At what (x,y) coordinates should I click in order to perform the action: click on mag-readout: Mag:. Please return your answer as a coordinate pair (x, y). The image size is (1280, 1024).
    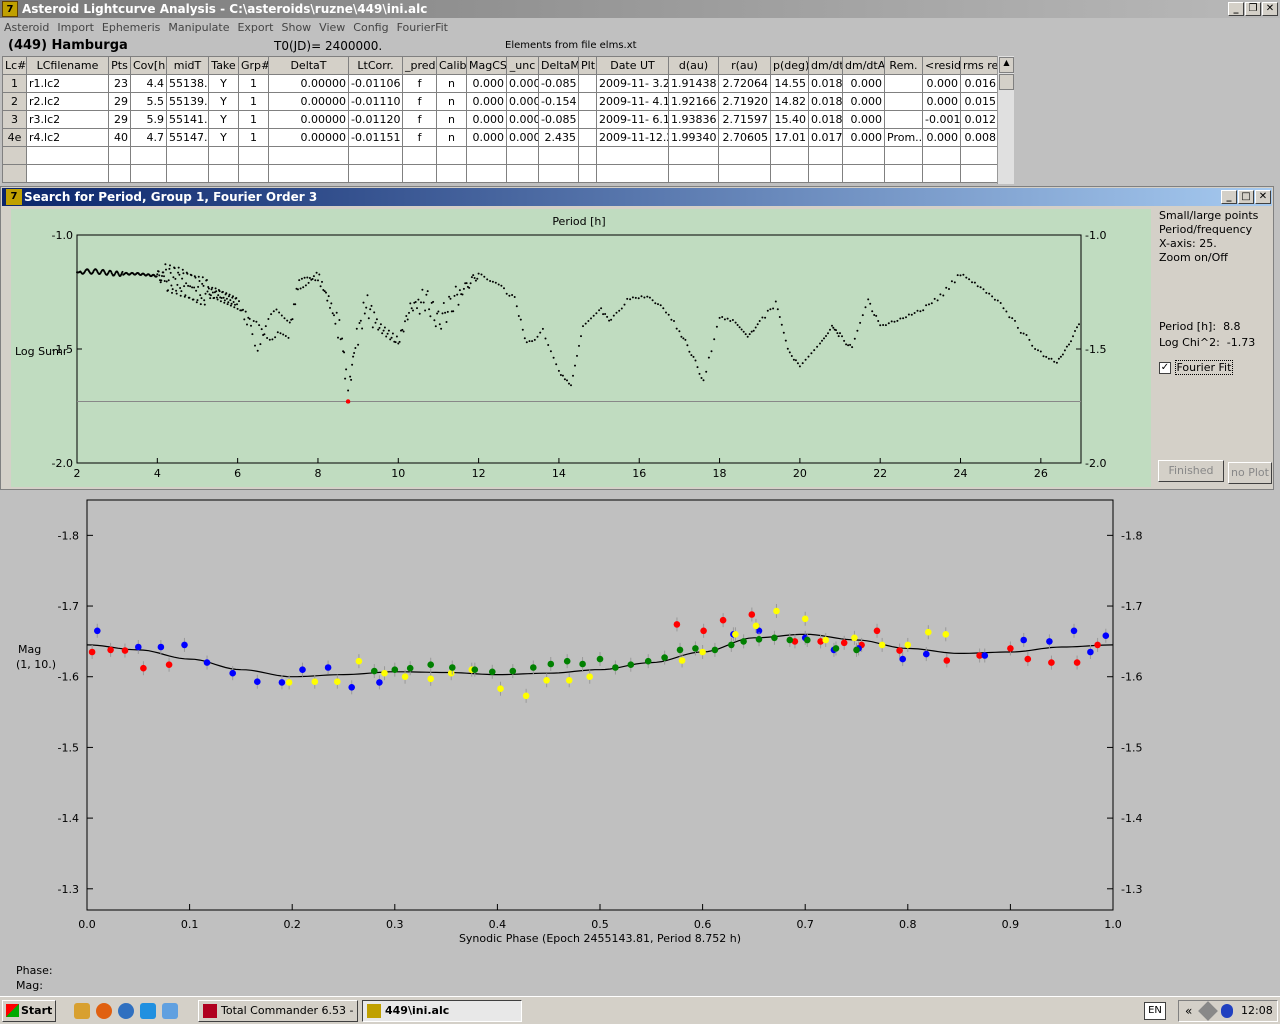
    Looking at the image, I should click on (29, 985).